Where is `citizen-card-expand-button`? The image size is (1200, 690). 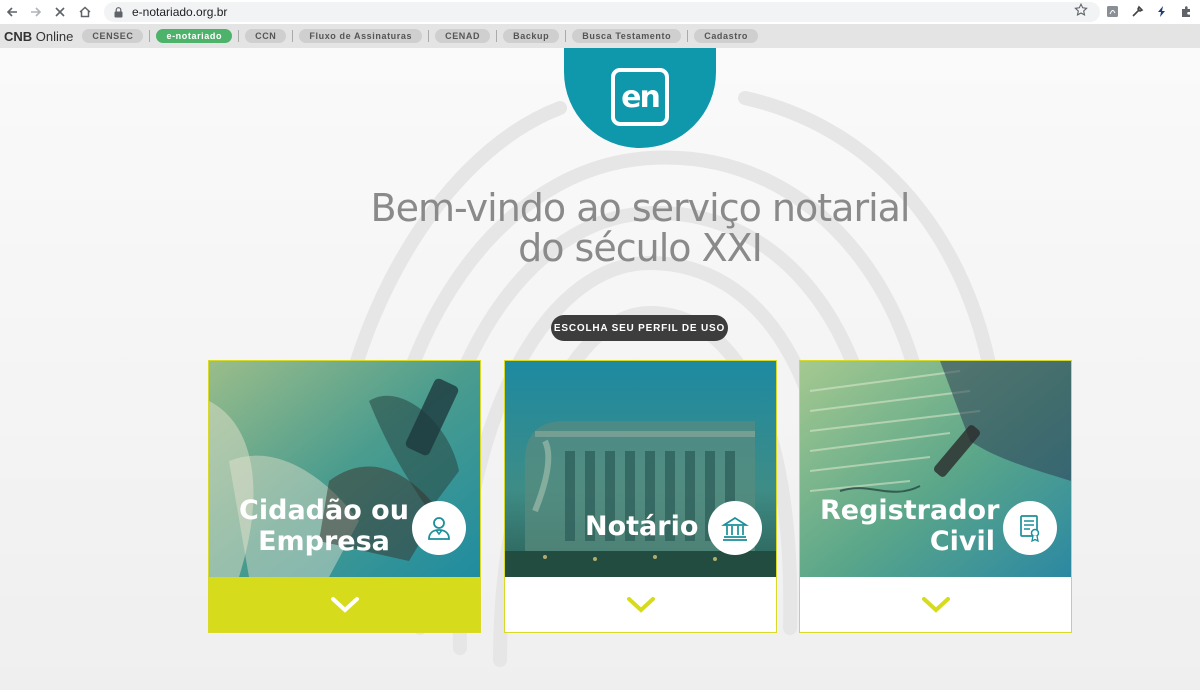
citizen-card-expand-button is located at coordinates (344, 604).